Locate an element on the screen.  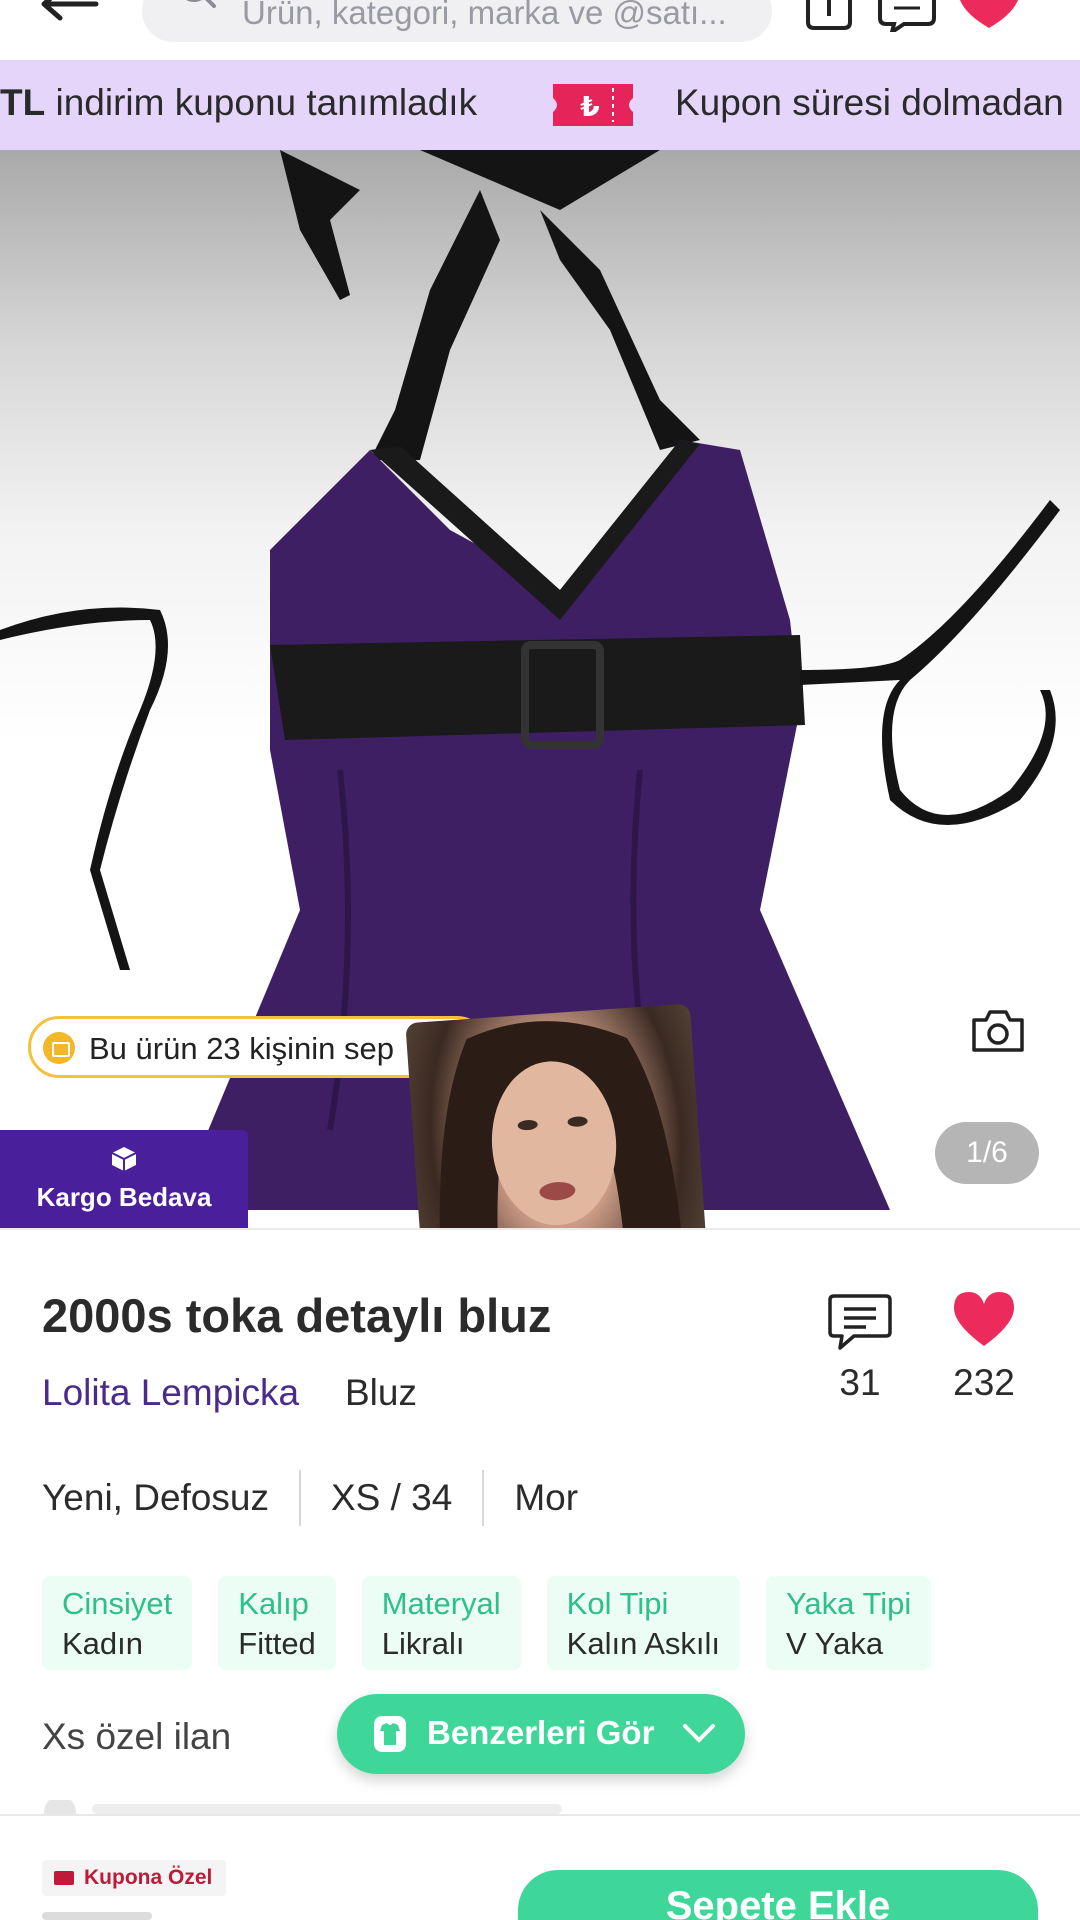
see-similar-label: Benzerleri Gör is located at coordinates (541, 1732).